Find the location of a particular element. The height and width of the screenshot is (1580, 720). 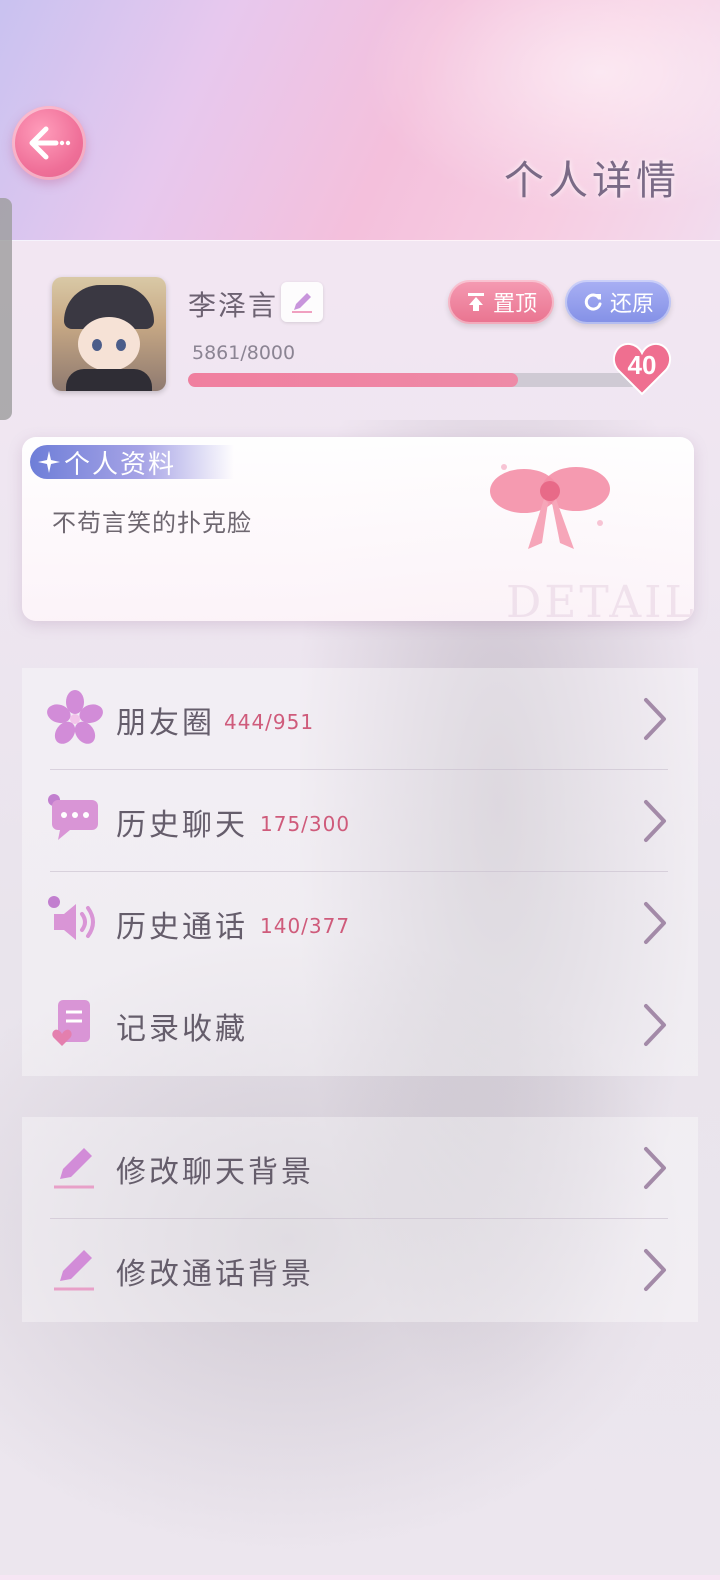

detail-watermark: DETAIL is located at coordinates (600, 599).